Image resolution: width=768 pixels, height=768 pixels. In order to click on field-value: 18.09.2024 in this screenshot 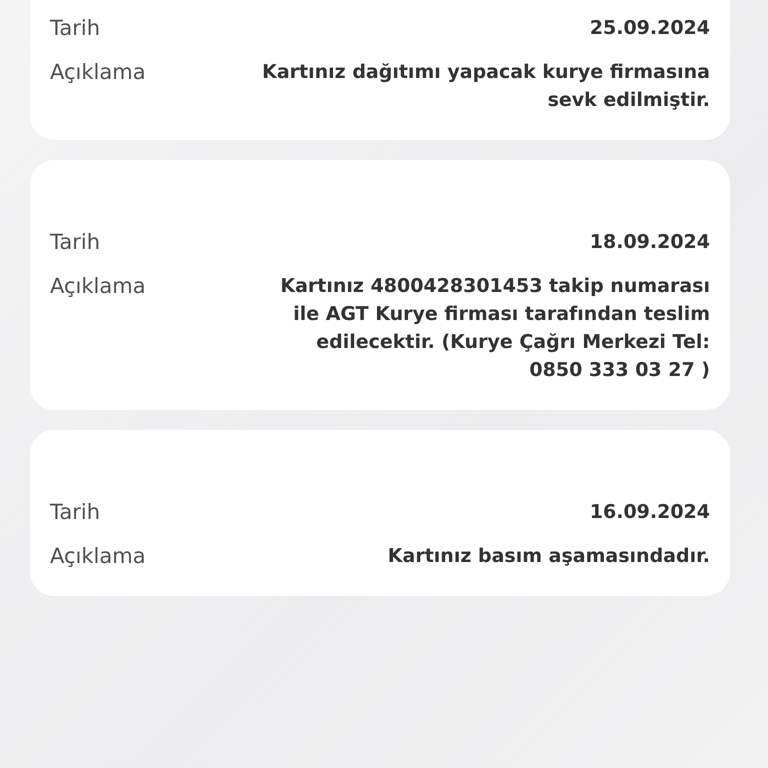, I will do `click(650, 242)`.